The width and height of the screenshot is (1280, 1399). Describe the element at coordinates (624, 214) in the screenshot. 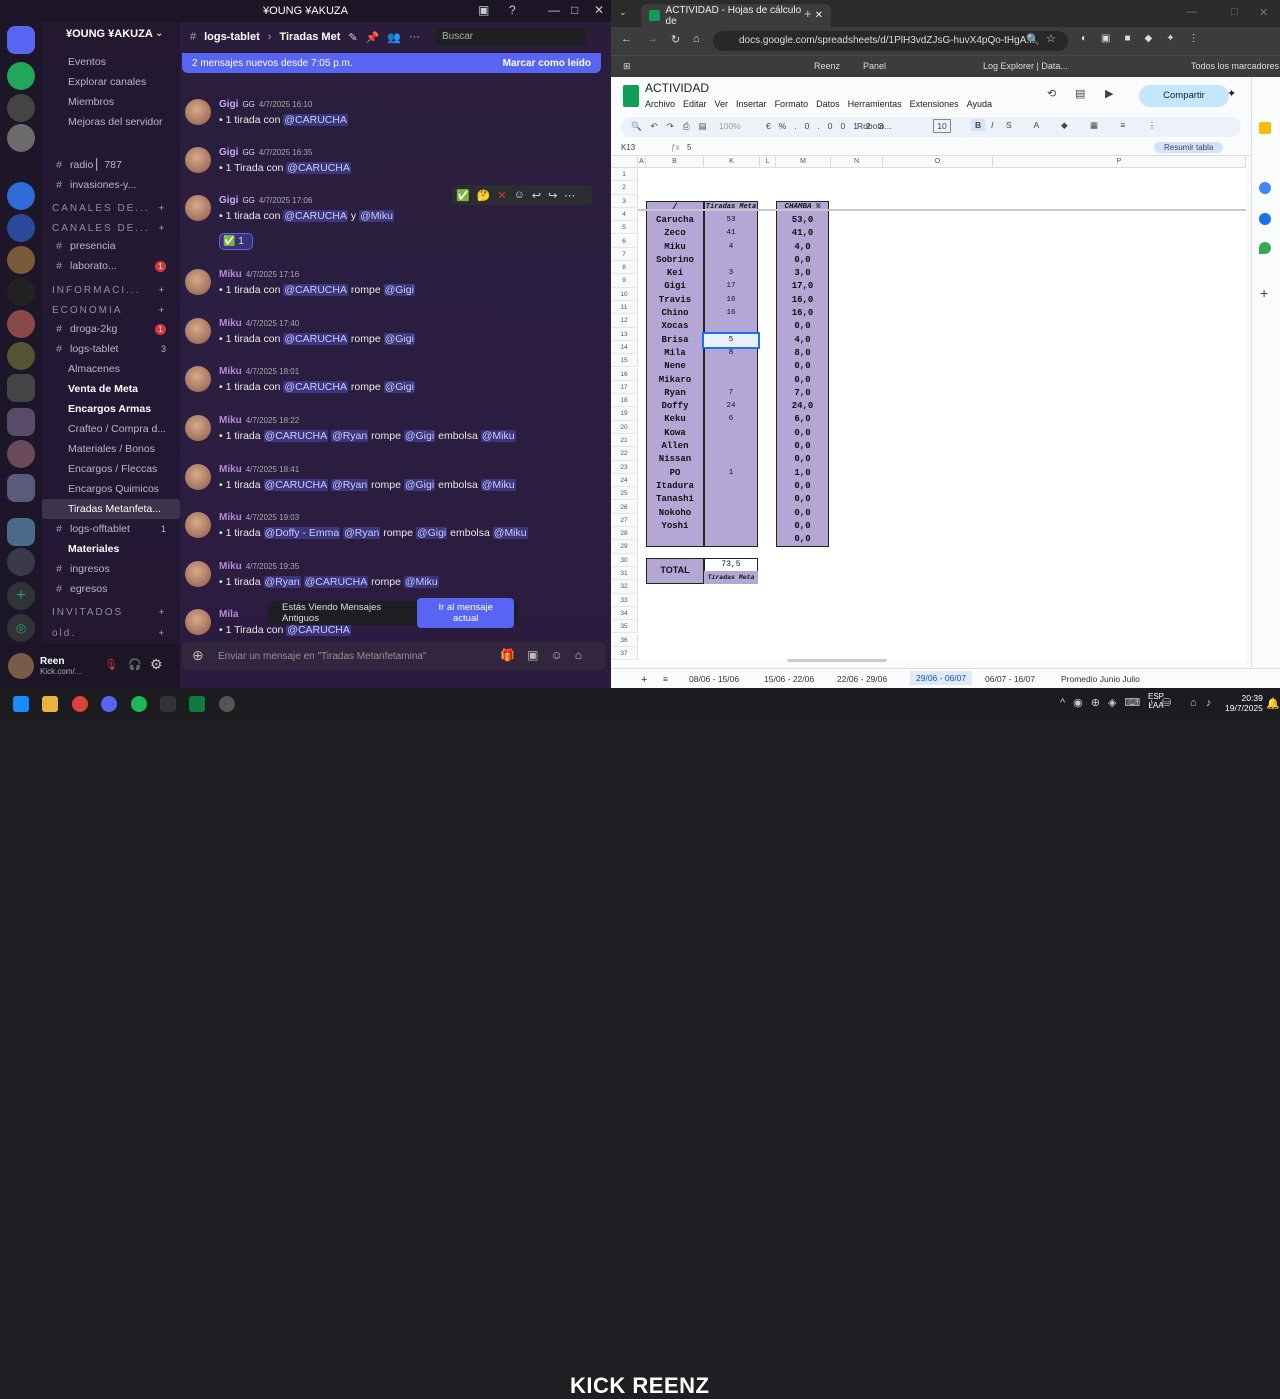

I see `row-header: 4` at that location.